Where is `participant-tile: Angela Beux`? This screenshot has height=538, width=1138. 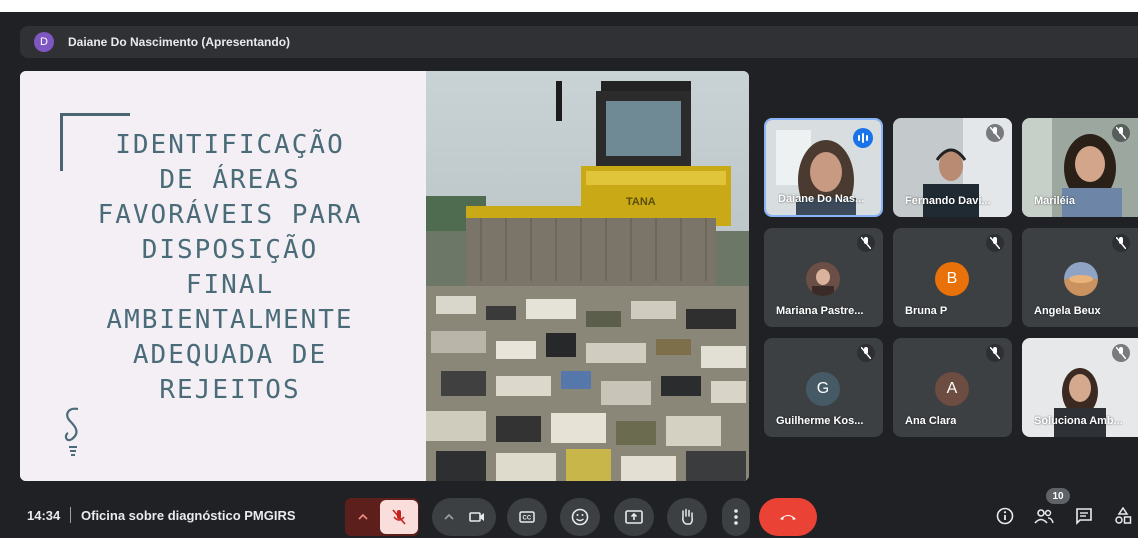
participant-tile: Angela Beux is located at coordinates (1080, 277).